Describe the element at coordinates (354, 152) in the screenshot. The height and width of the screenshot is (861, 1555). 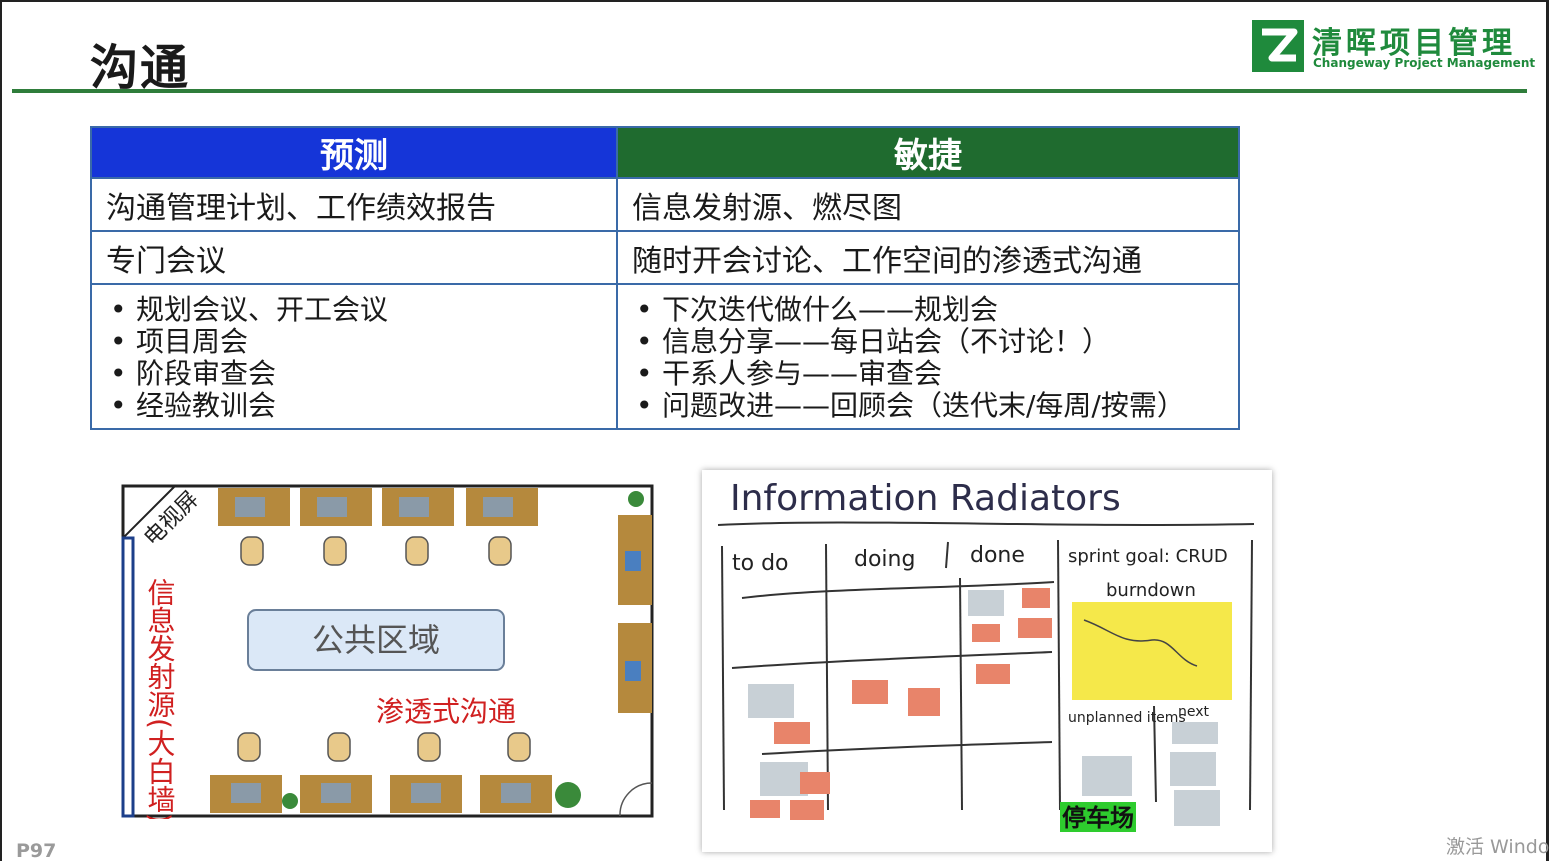
I see `header-predictive: 预测` at that location.